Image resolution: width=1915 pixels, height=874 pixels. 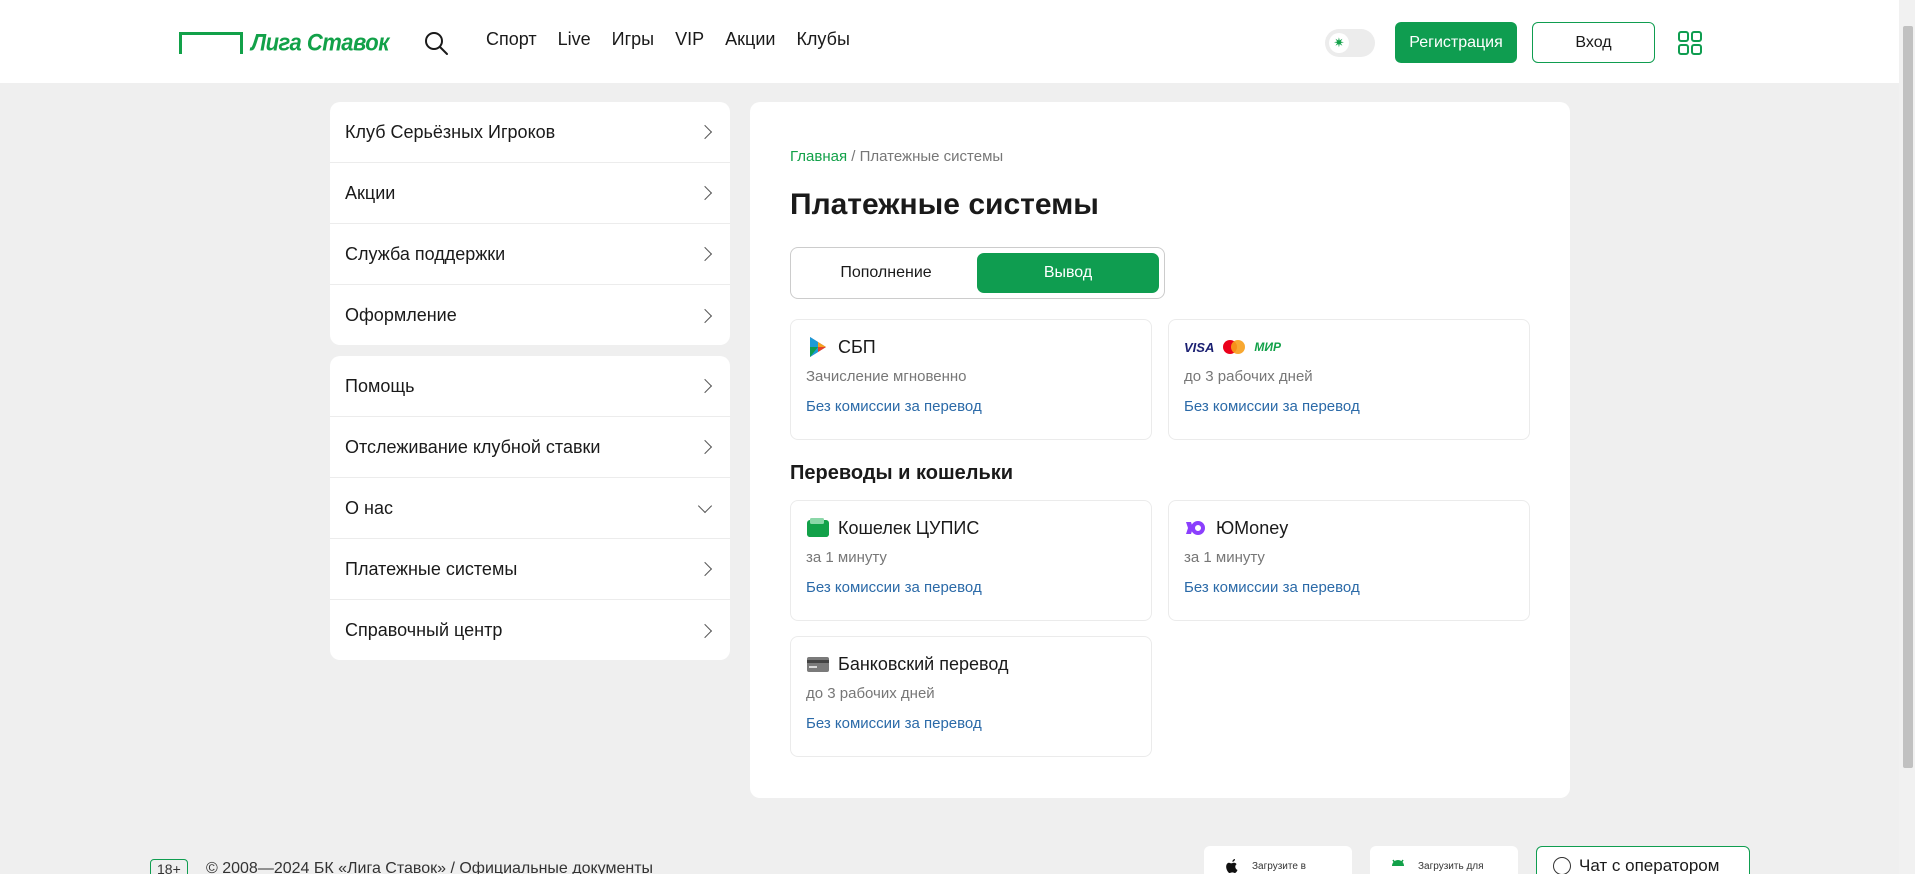 What do you see at coordinates (923, 663) in the screenshot?
I see `card-name: Банковский перевод` at bounding box center [923, 663].